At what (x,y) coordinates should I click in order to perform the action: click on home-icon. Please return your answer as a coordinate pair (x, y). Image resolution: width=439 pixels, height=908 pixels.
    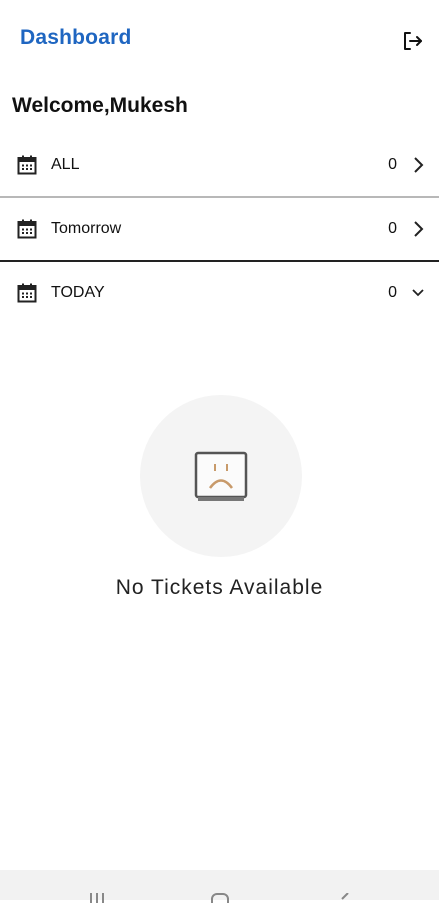
    Looking at the image, I should click on (220, 900).